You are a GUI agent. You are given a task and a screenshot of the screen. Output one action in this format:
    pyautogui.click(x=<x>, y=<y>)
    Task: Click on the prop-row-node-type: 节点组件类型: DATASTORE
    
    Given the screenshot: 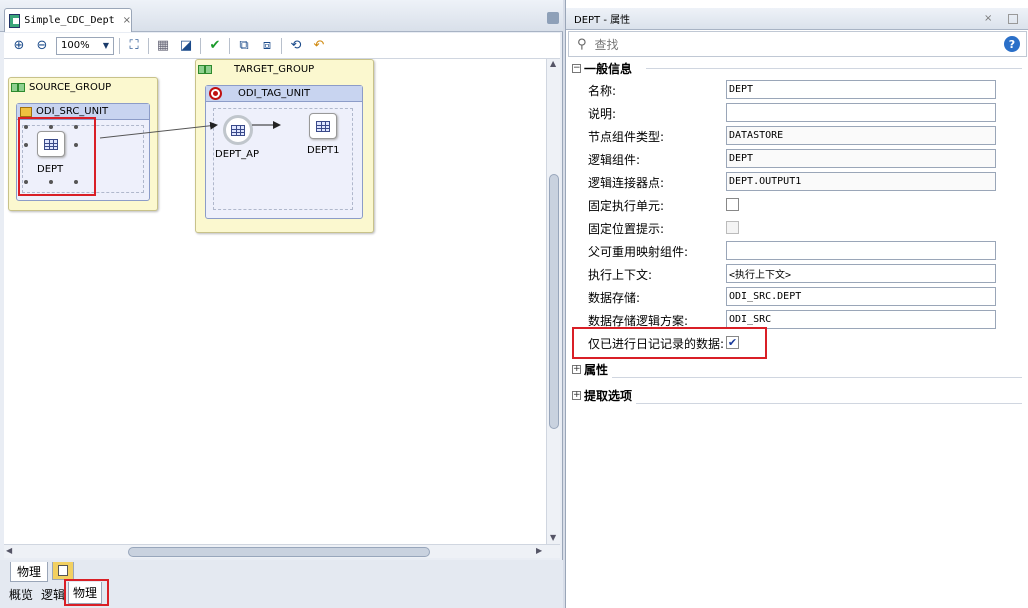 What is the action you would take?
    pyautogui.click(x=793, y=135)
    